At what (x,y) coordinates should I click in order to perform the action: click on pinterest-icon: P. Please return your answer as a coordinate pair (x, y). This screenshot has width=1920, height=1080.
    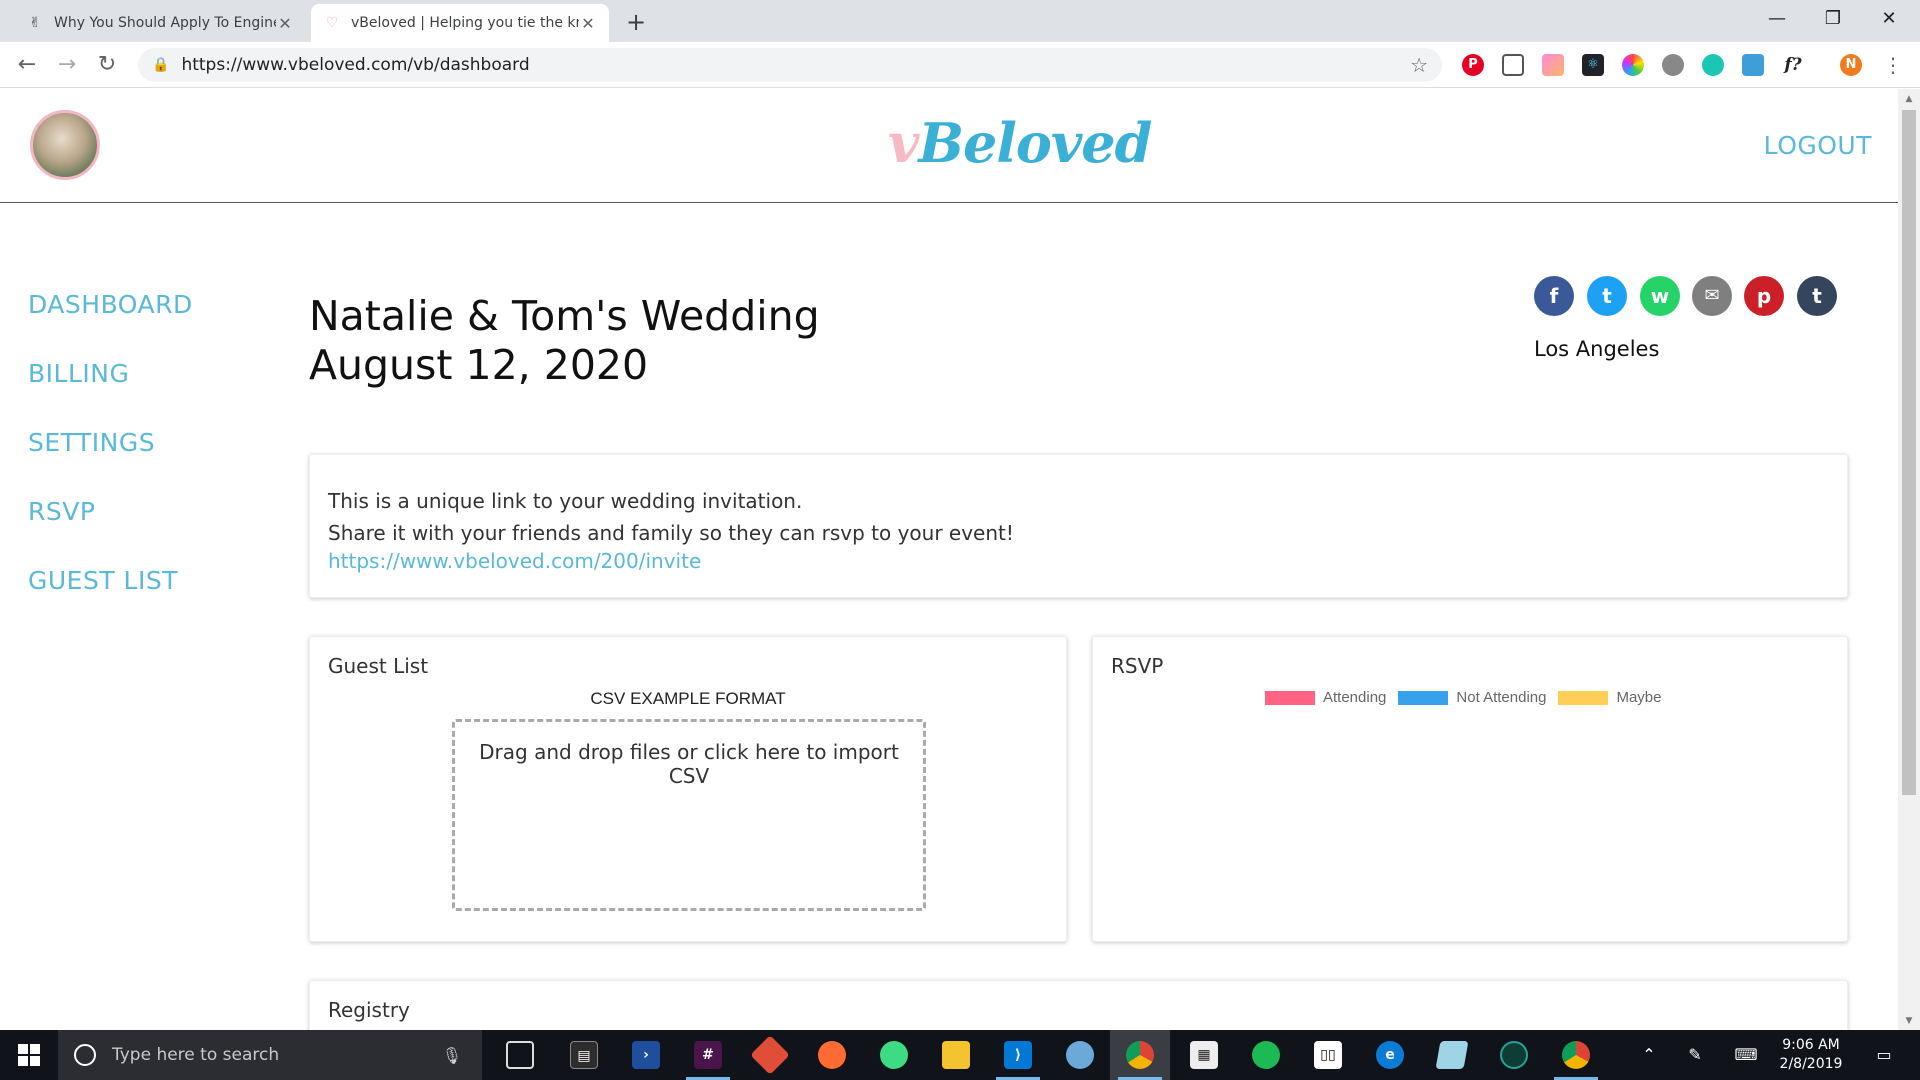
    Looking at the image, I should click on (1473, 65).